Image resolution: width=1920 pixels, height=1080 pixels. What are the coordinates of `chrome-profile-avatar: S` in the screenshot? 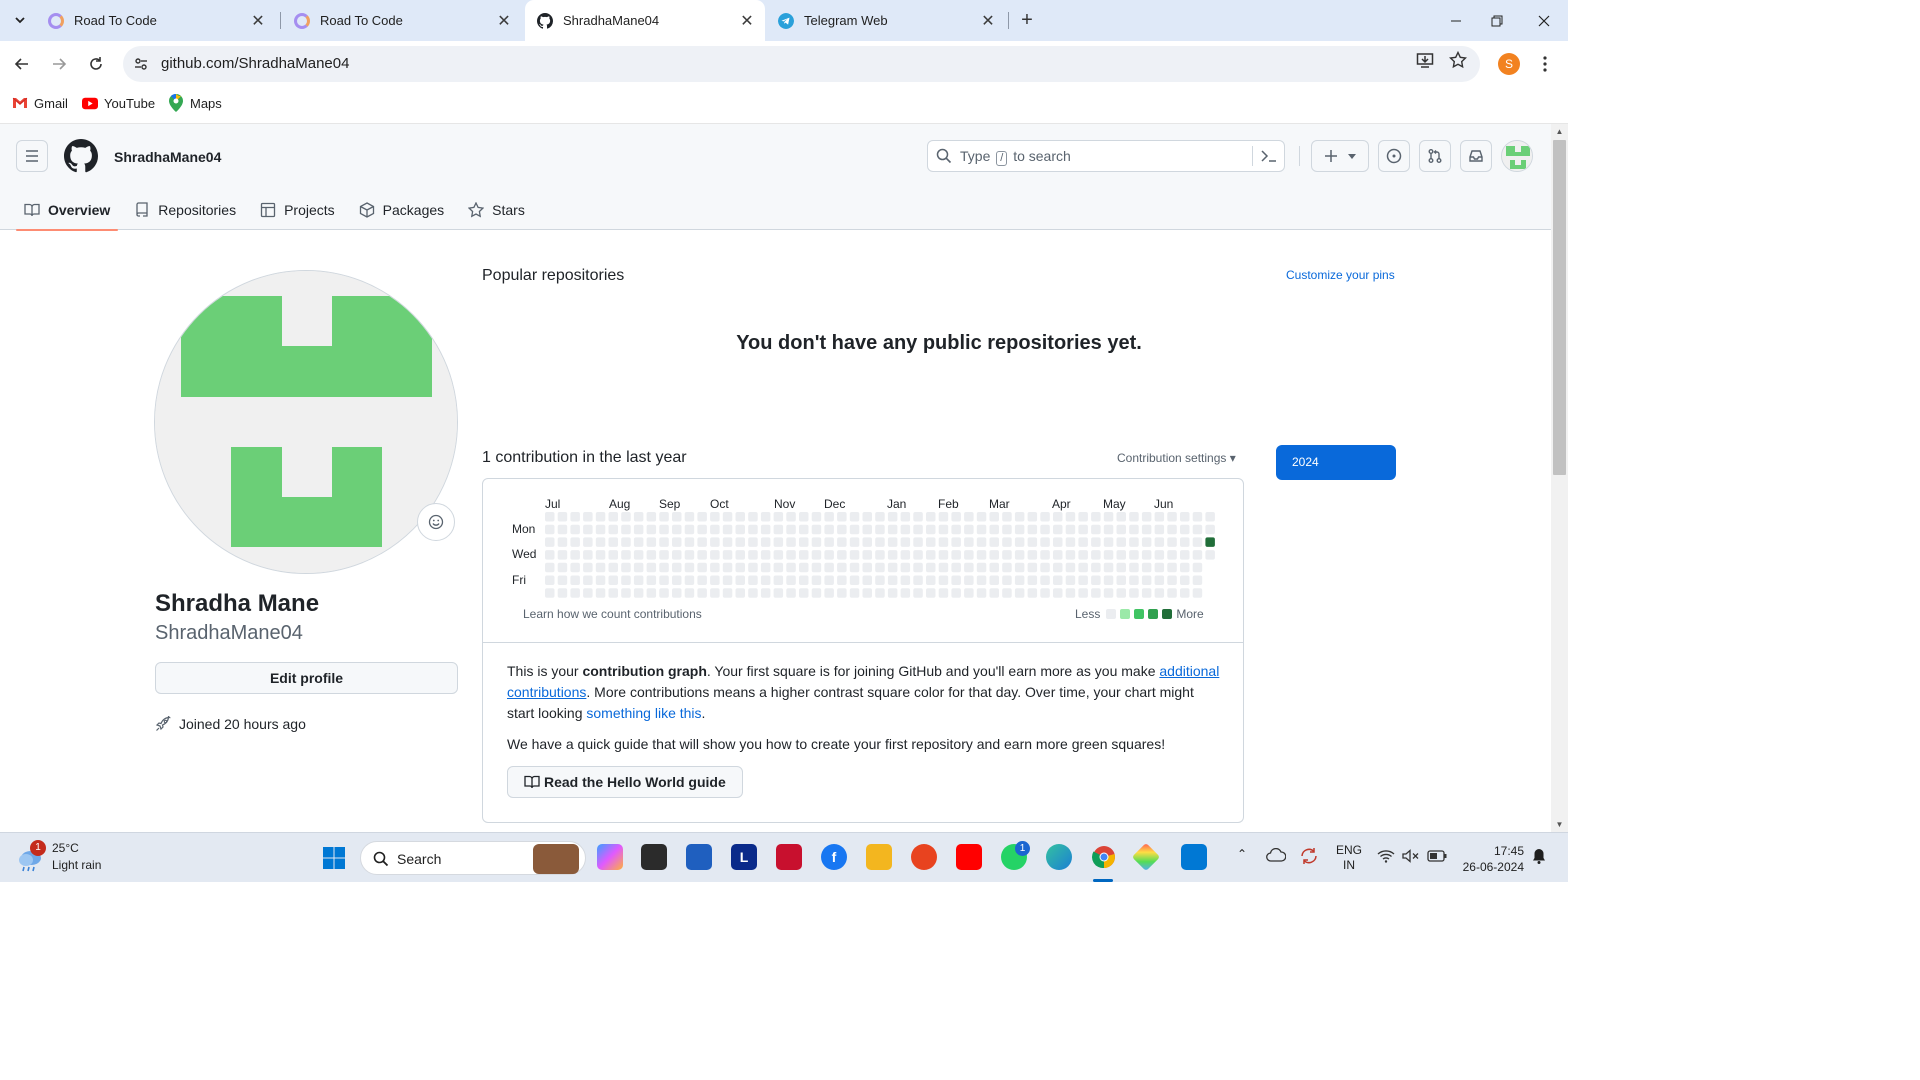 It's located at (1509, 64).